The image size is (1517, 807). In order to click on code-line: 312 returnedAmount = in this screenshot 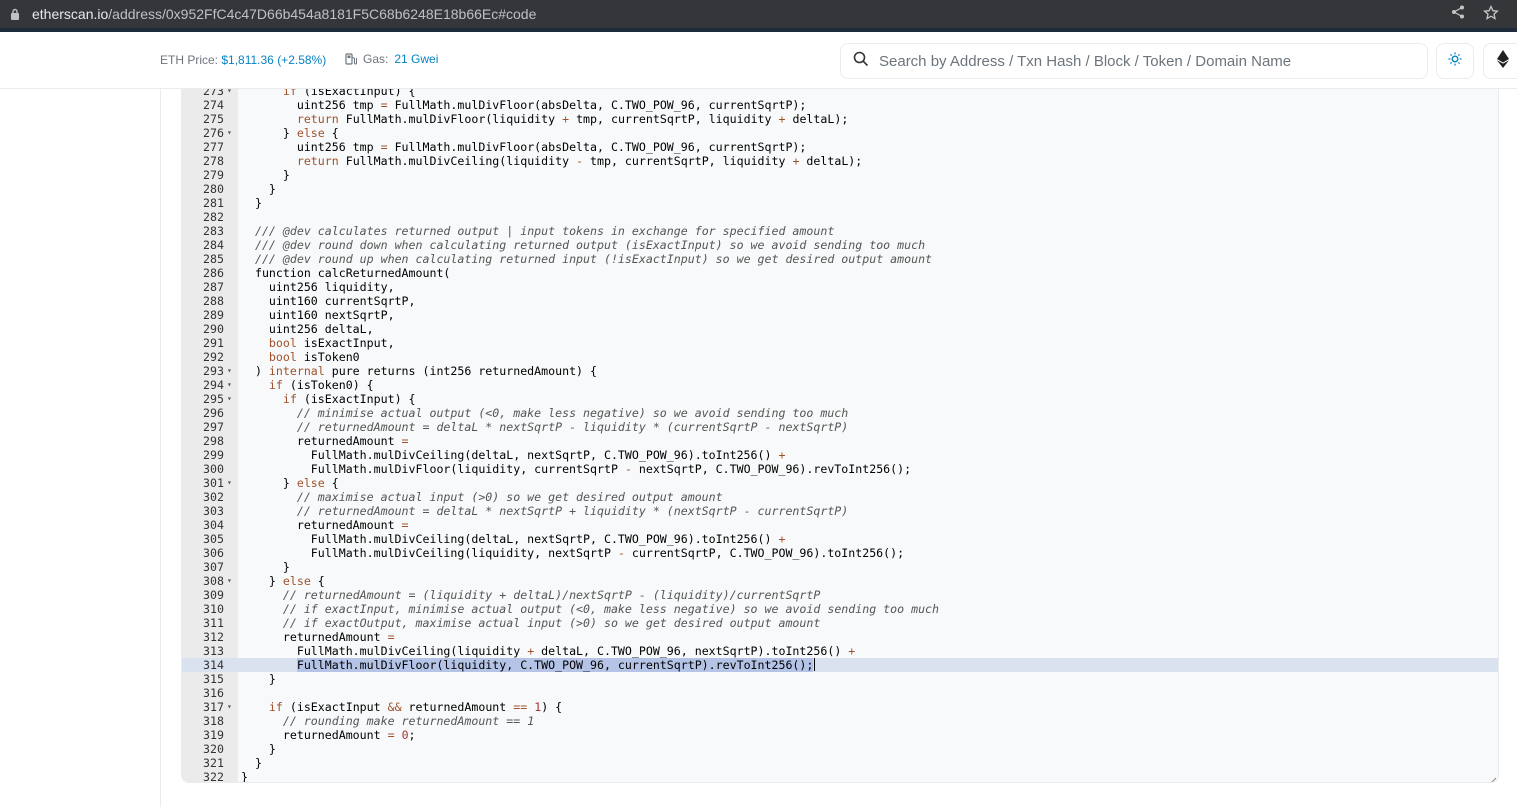, I will do `click(840, 637)`.